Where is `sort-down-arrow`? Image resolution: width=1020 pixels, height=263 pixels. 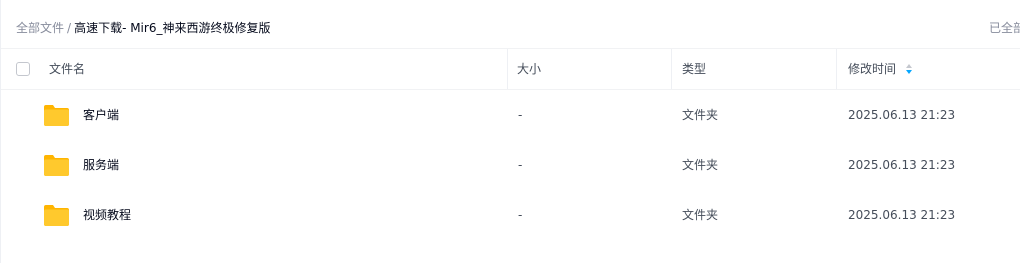
sort-down-arrow is located at coordinates (909, 72).